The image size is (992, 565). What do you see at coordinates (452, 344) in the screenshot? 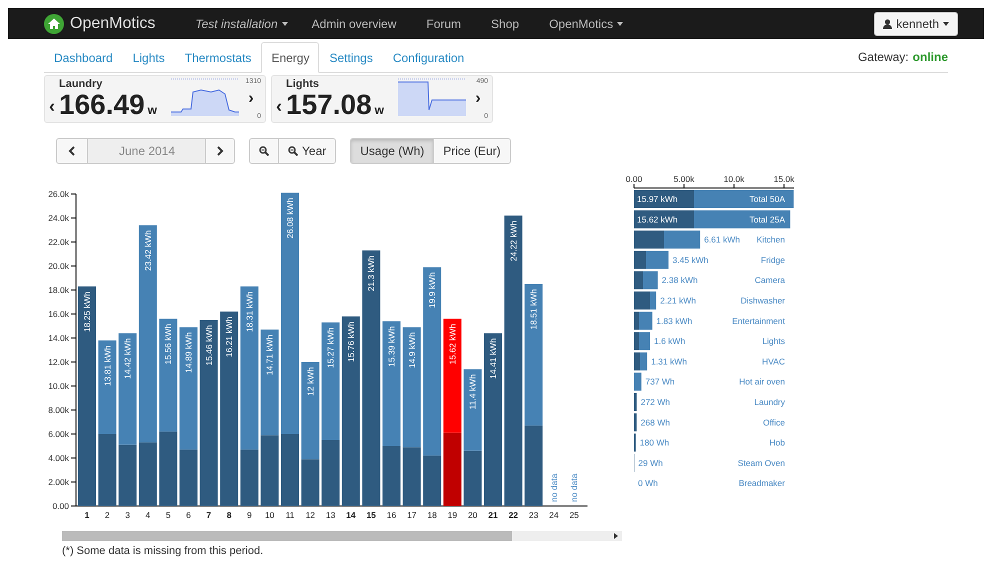
I see `bar-value-label: 15.62 kWh` at bounding box center [452, 344].